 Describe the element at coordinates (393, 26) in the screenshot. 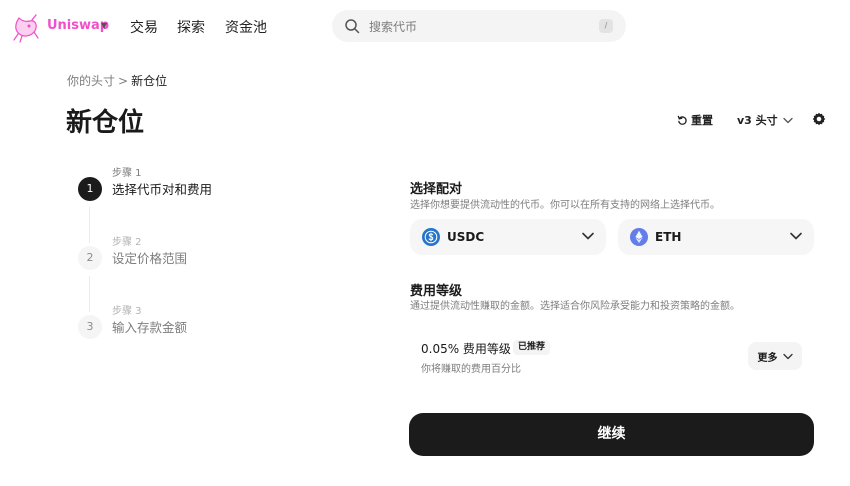

I see `search-input: 搜索代币` at that location.